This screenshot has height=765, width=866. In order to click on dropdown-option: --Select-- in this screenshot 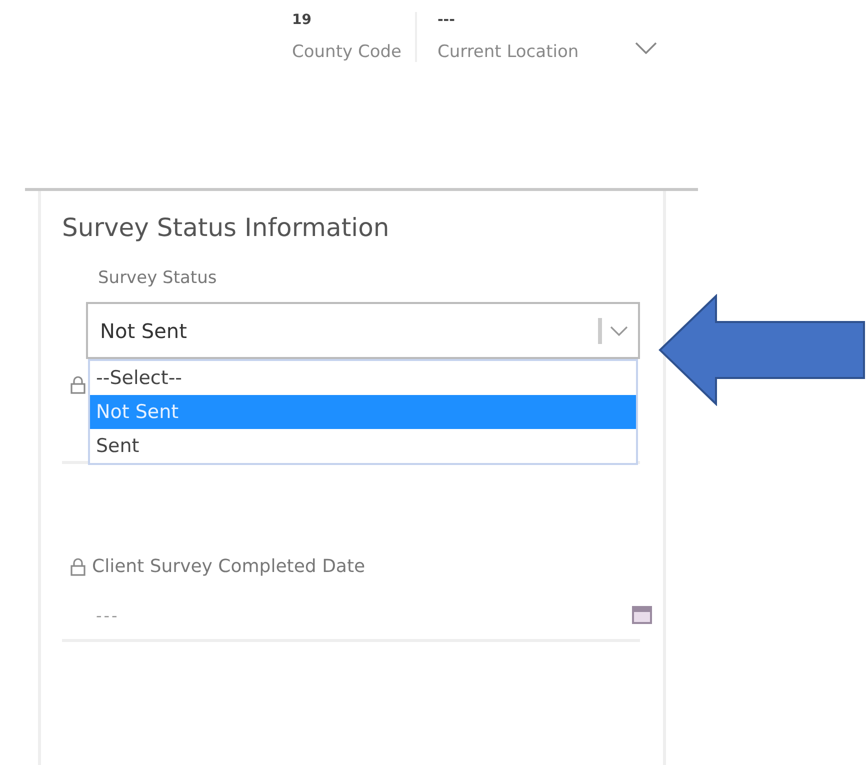, I will do `click(363, 378)`.